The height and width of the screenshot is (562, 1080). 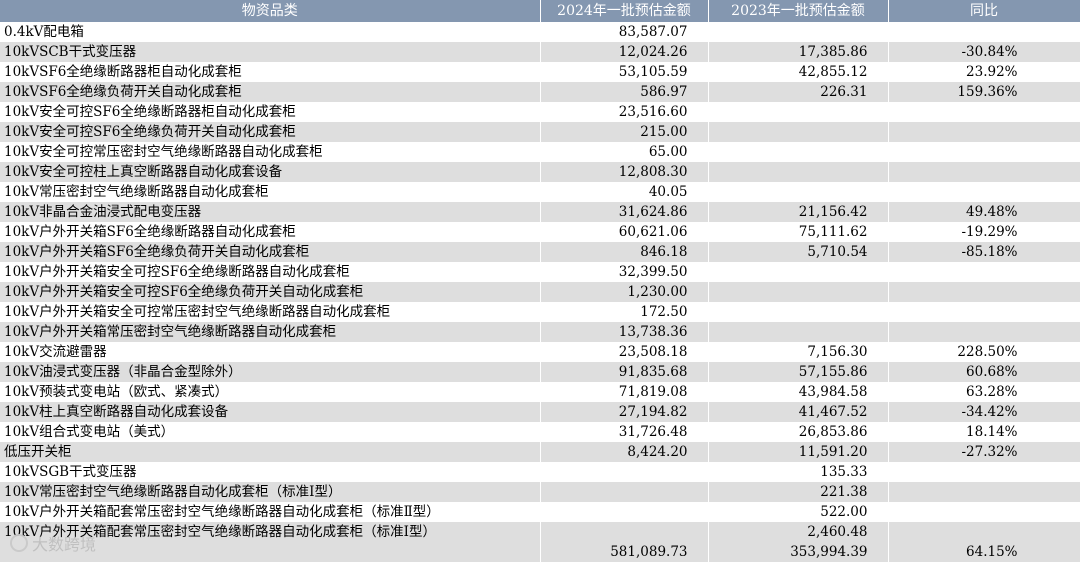 What do you see at coordinates (270, 92) in the screenshot?
I see `cell-category: 10kVSF6全绝缘负荷开关自动化成套柜` at bounding box center [270, 92].